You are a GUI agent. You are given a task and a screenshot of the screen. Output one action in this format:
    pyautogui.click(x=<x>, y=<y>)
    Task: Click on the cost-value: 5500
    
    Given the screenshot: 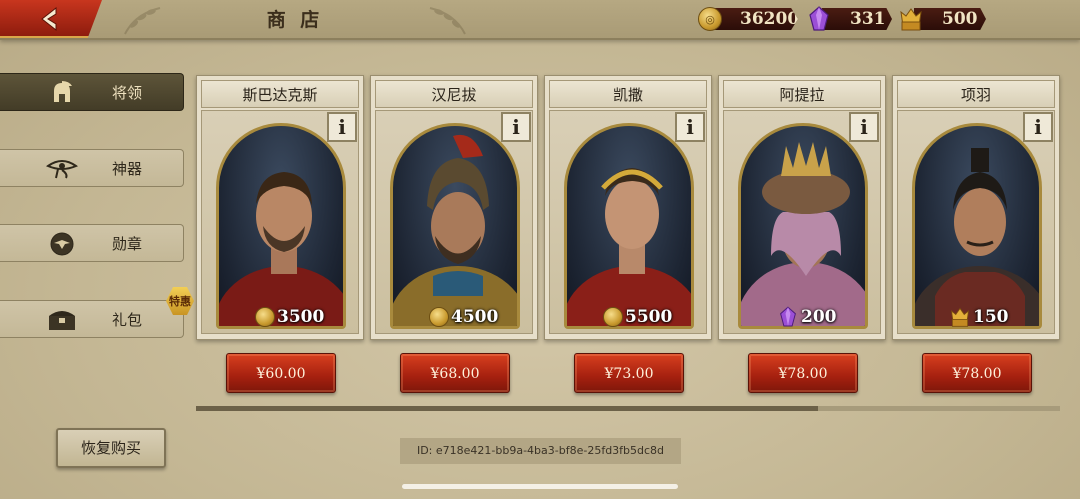 What is the action you would take?
    pyautogui.click(x=649, y=317)
    